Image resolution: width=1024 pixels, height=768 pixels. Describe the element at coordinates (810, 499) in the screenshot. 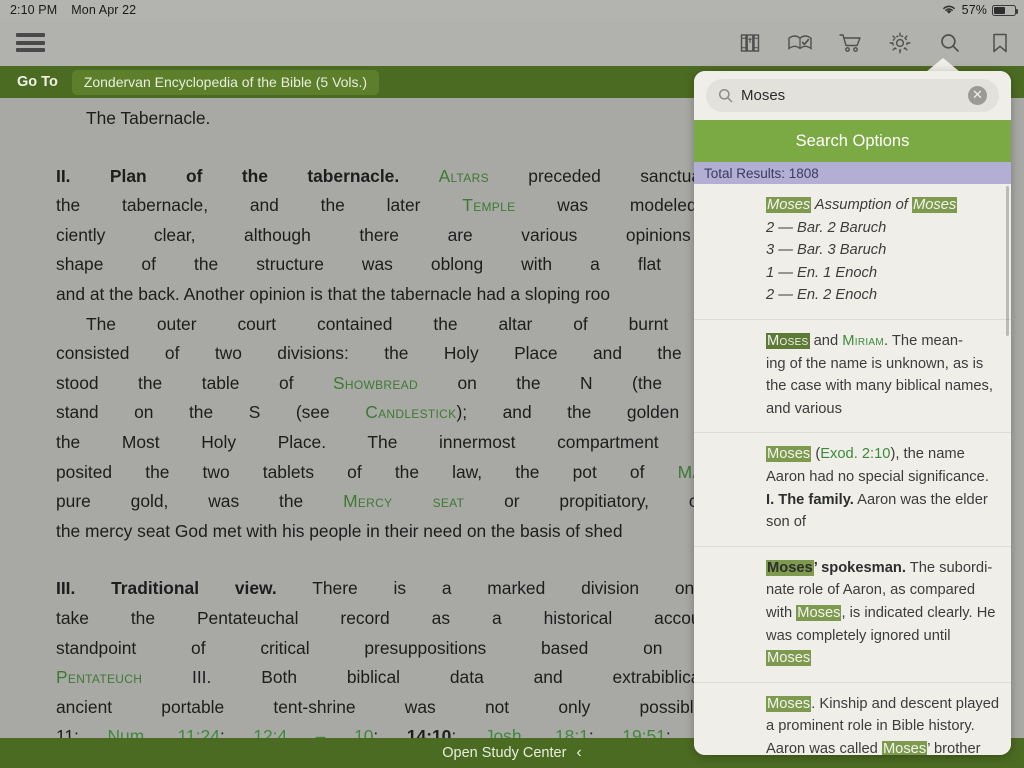

I see `result-bold-run: I. The family.` at that location.